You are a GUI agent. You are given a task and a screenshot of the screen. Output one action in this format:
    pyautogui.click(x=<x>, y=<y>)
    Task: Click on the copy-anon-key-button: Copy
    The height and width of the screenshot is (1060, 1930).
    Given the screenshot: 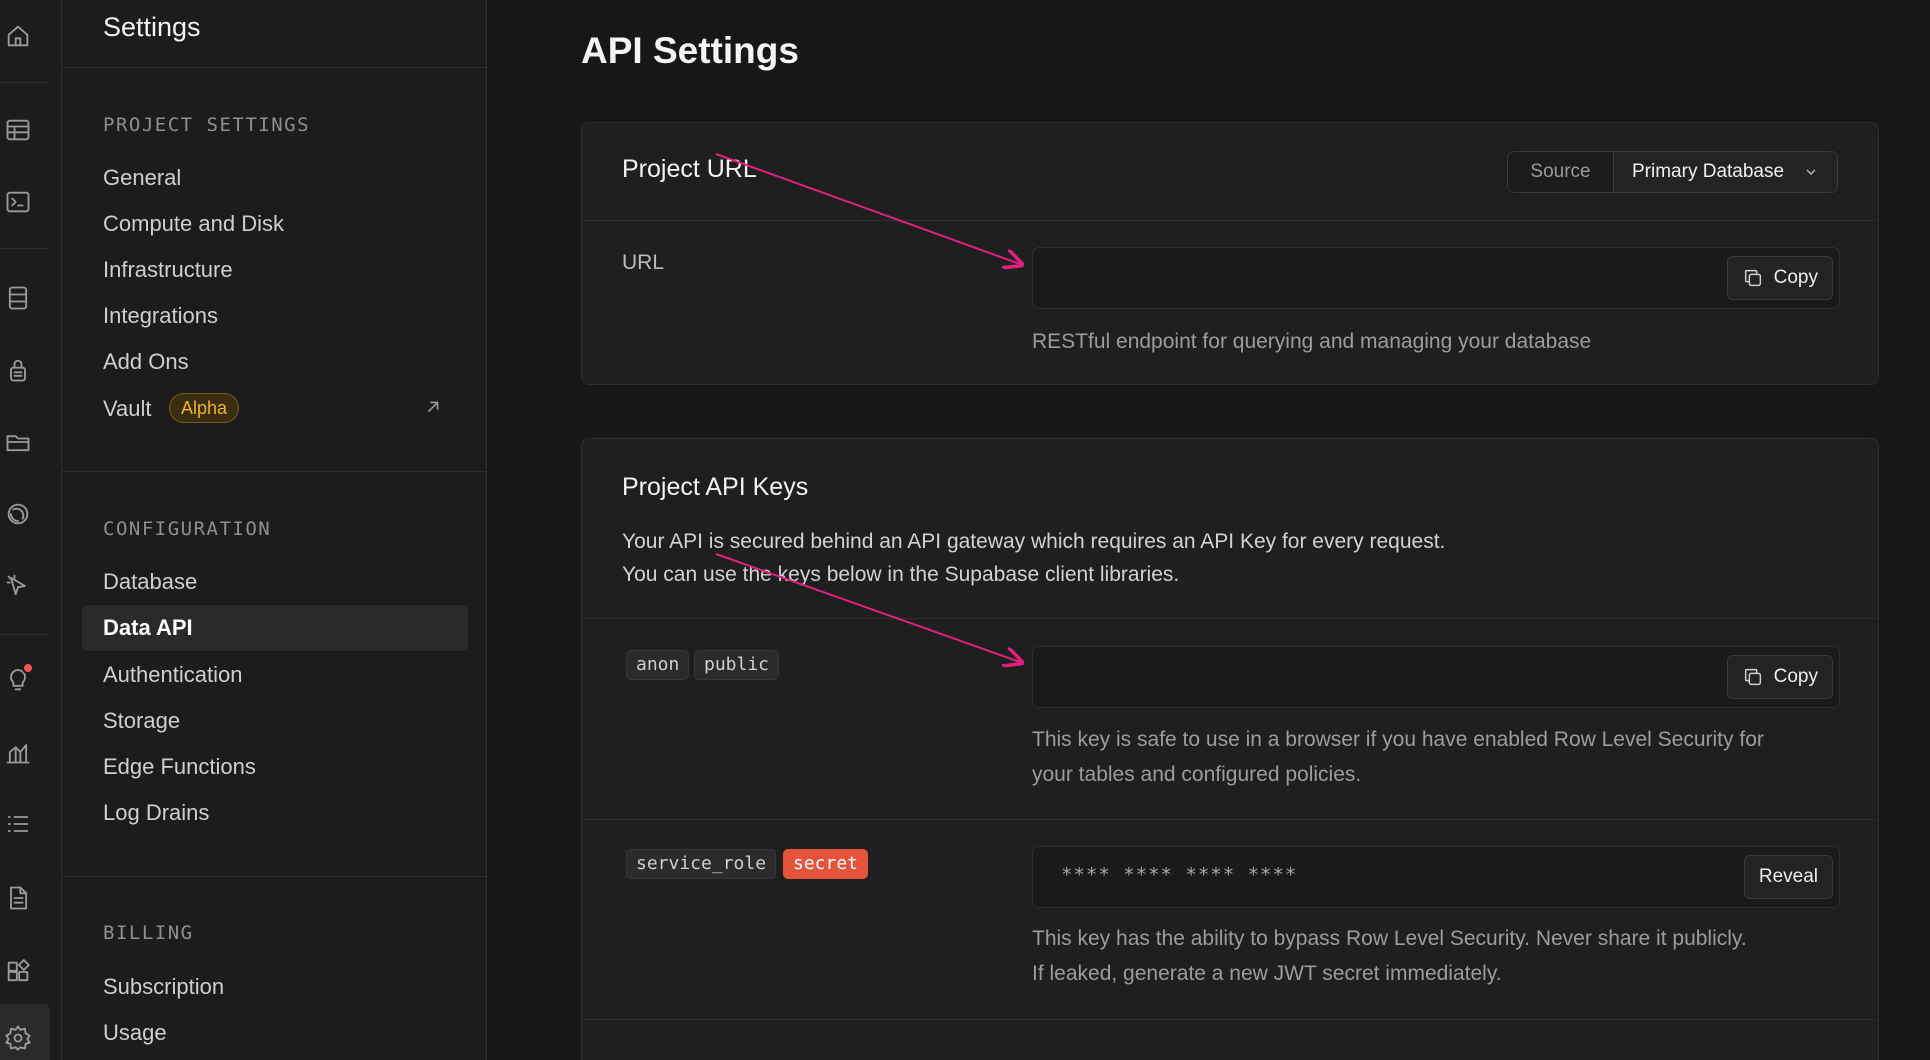 What is the action you would take?
    pyautogui.click(x=1779, y=677)
    